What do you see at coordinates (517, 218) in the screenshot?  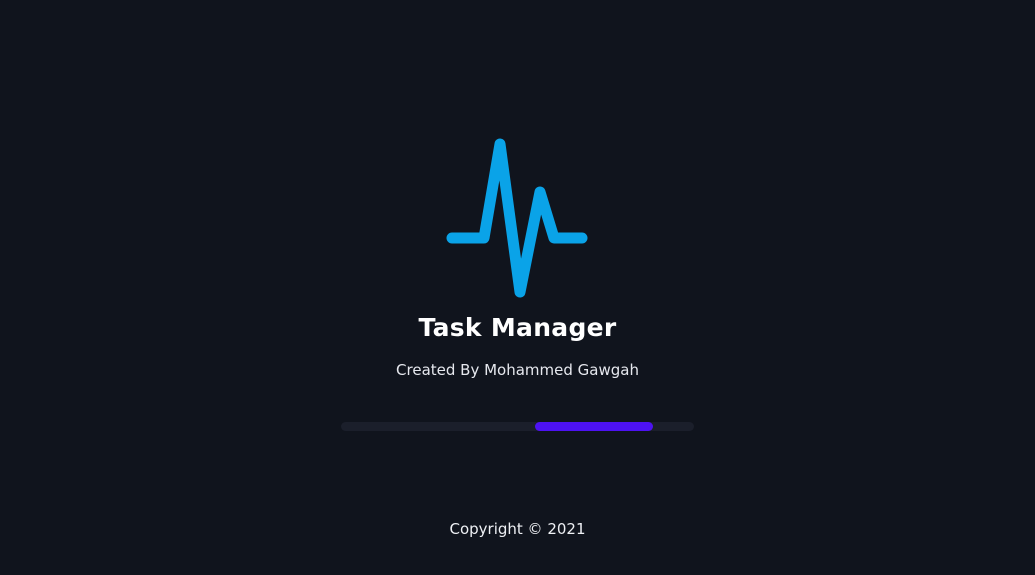 I see `heartbeat-pulse-icon` at bounding box center [517, 218].